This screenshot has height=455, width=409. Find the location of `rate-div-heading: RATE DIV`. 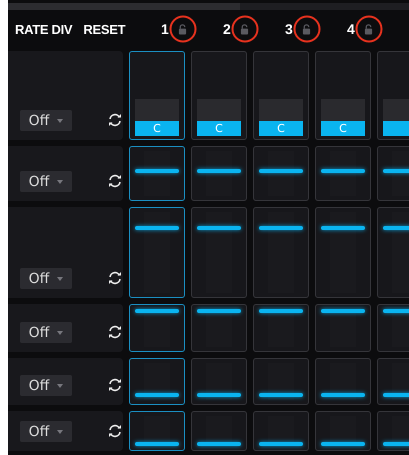

rate-div-heading: RATE DIV is located at coordinates (44, 29).